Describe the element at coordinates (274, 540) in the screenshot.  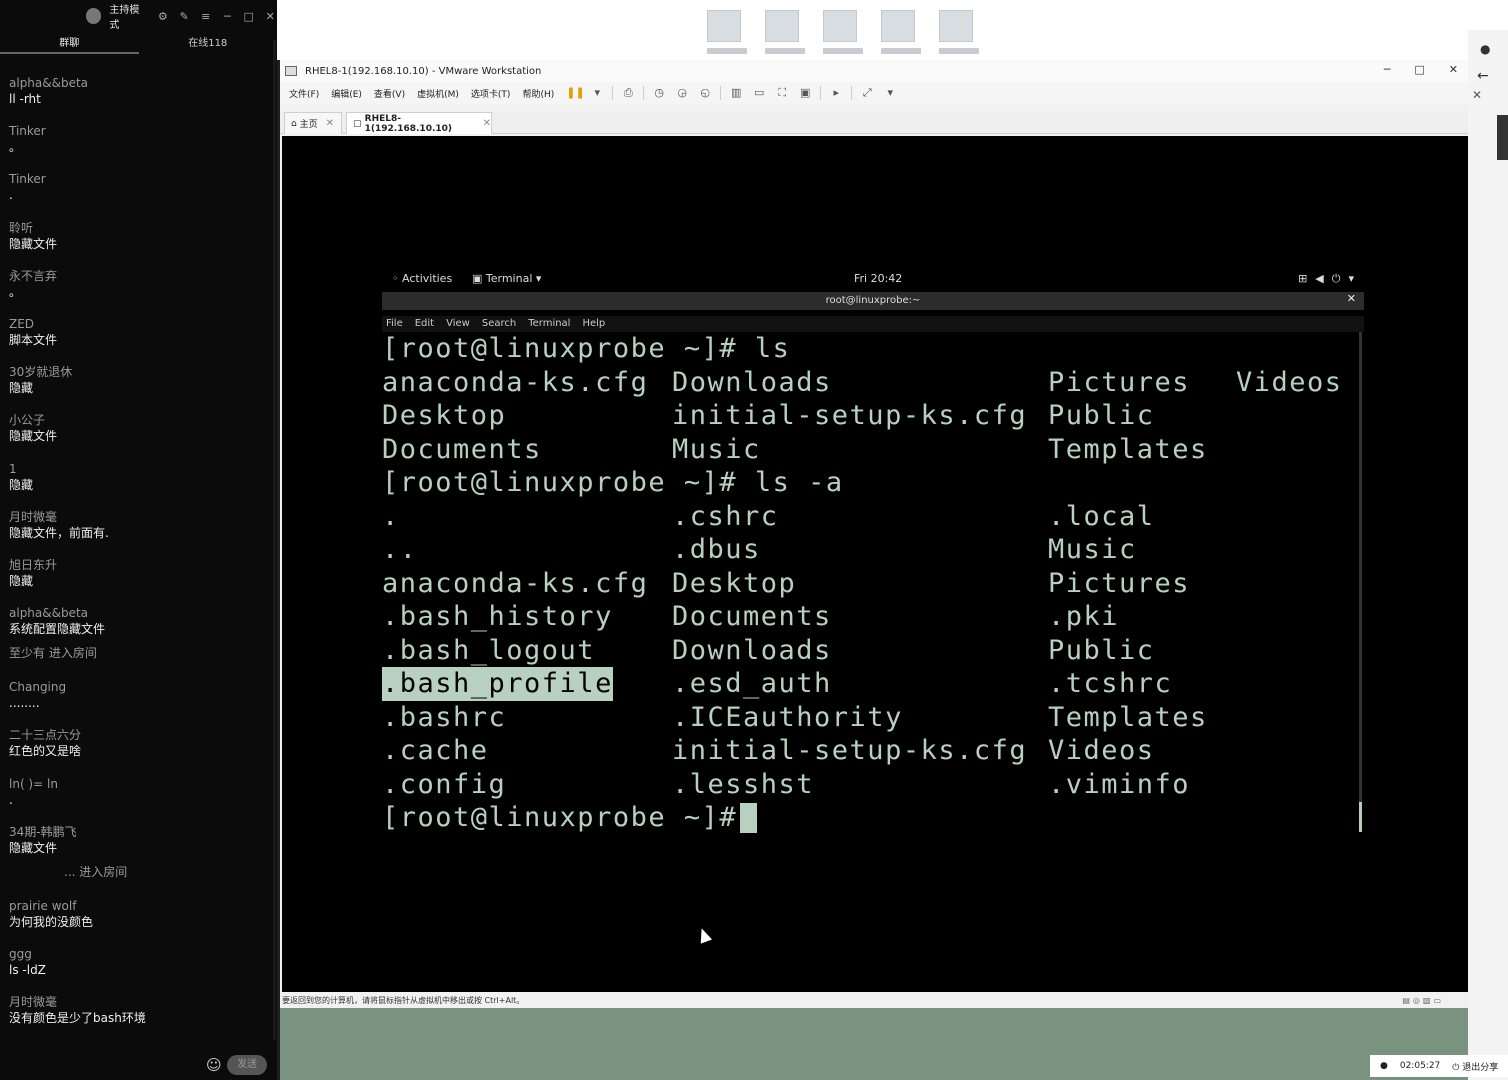
I see `chat-scrollbar` at that location.